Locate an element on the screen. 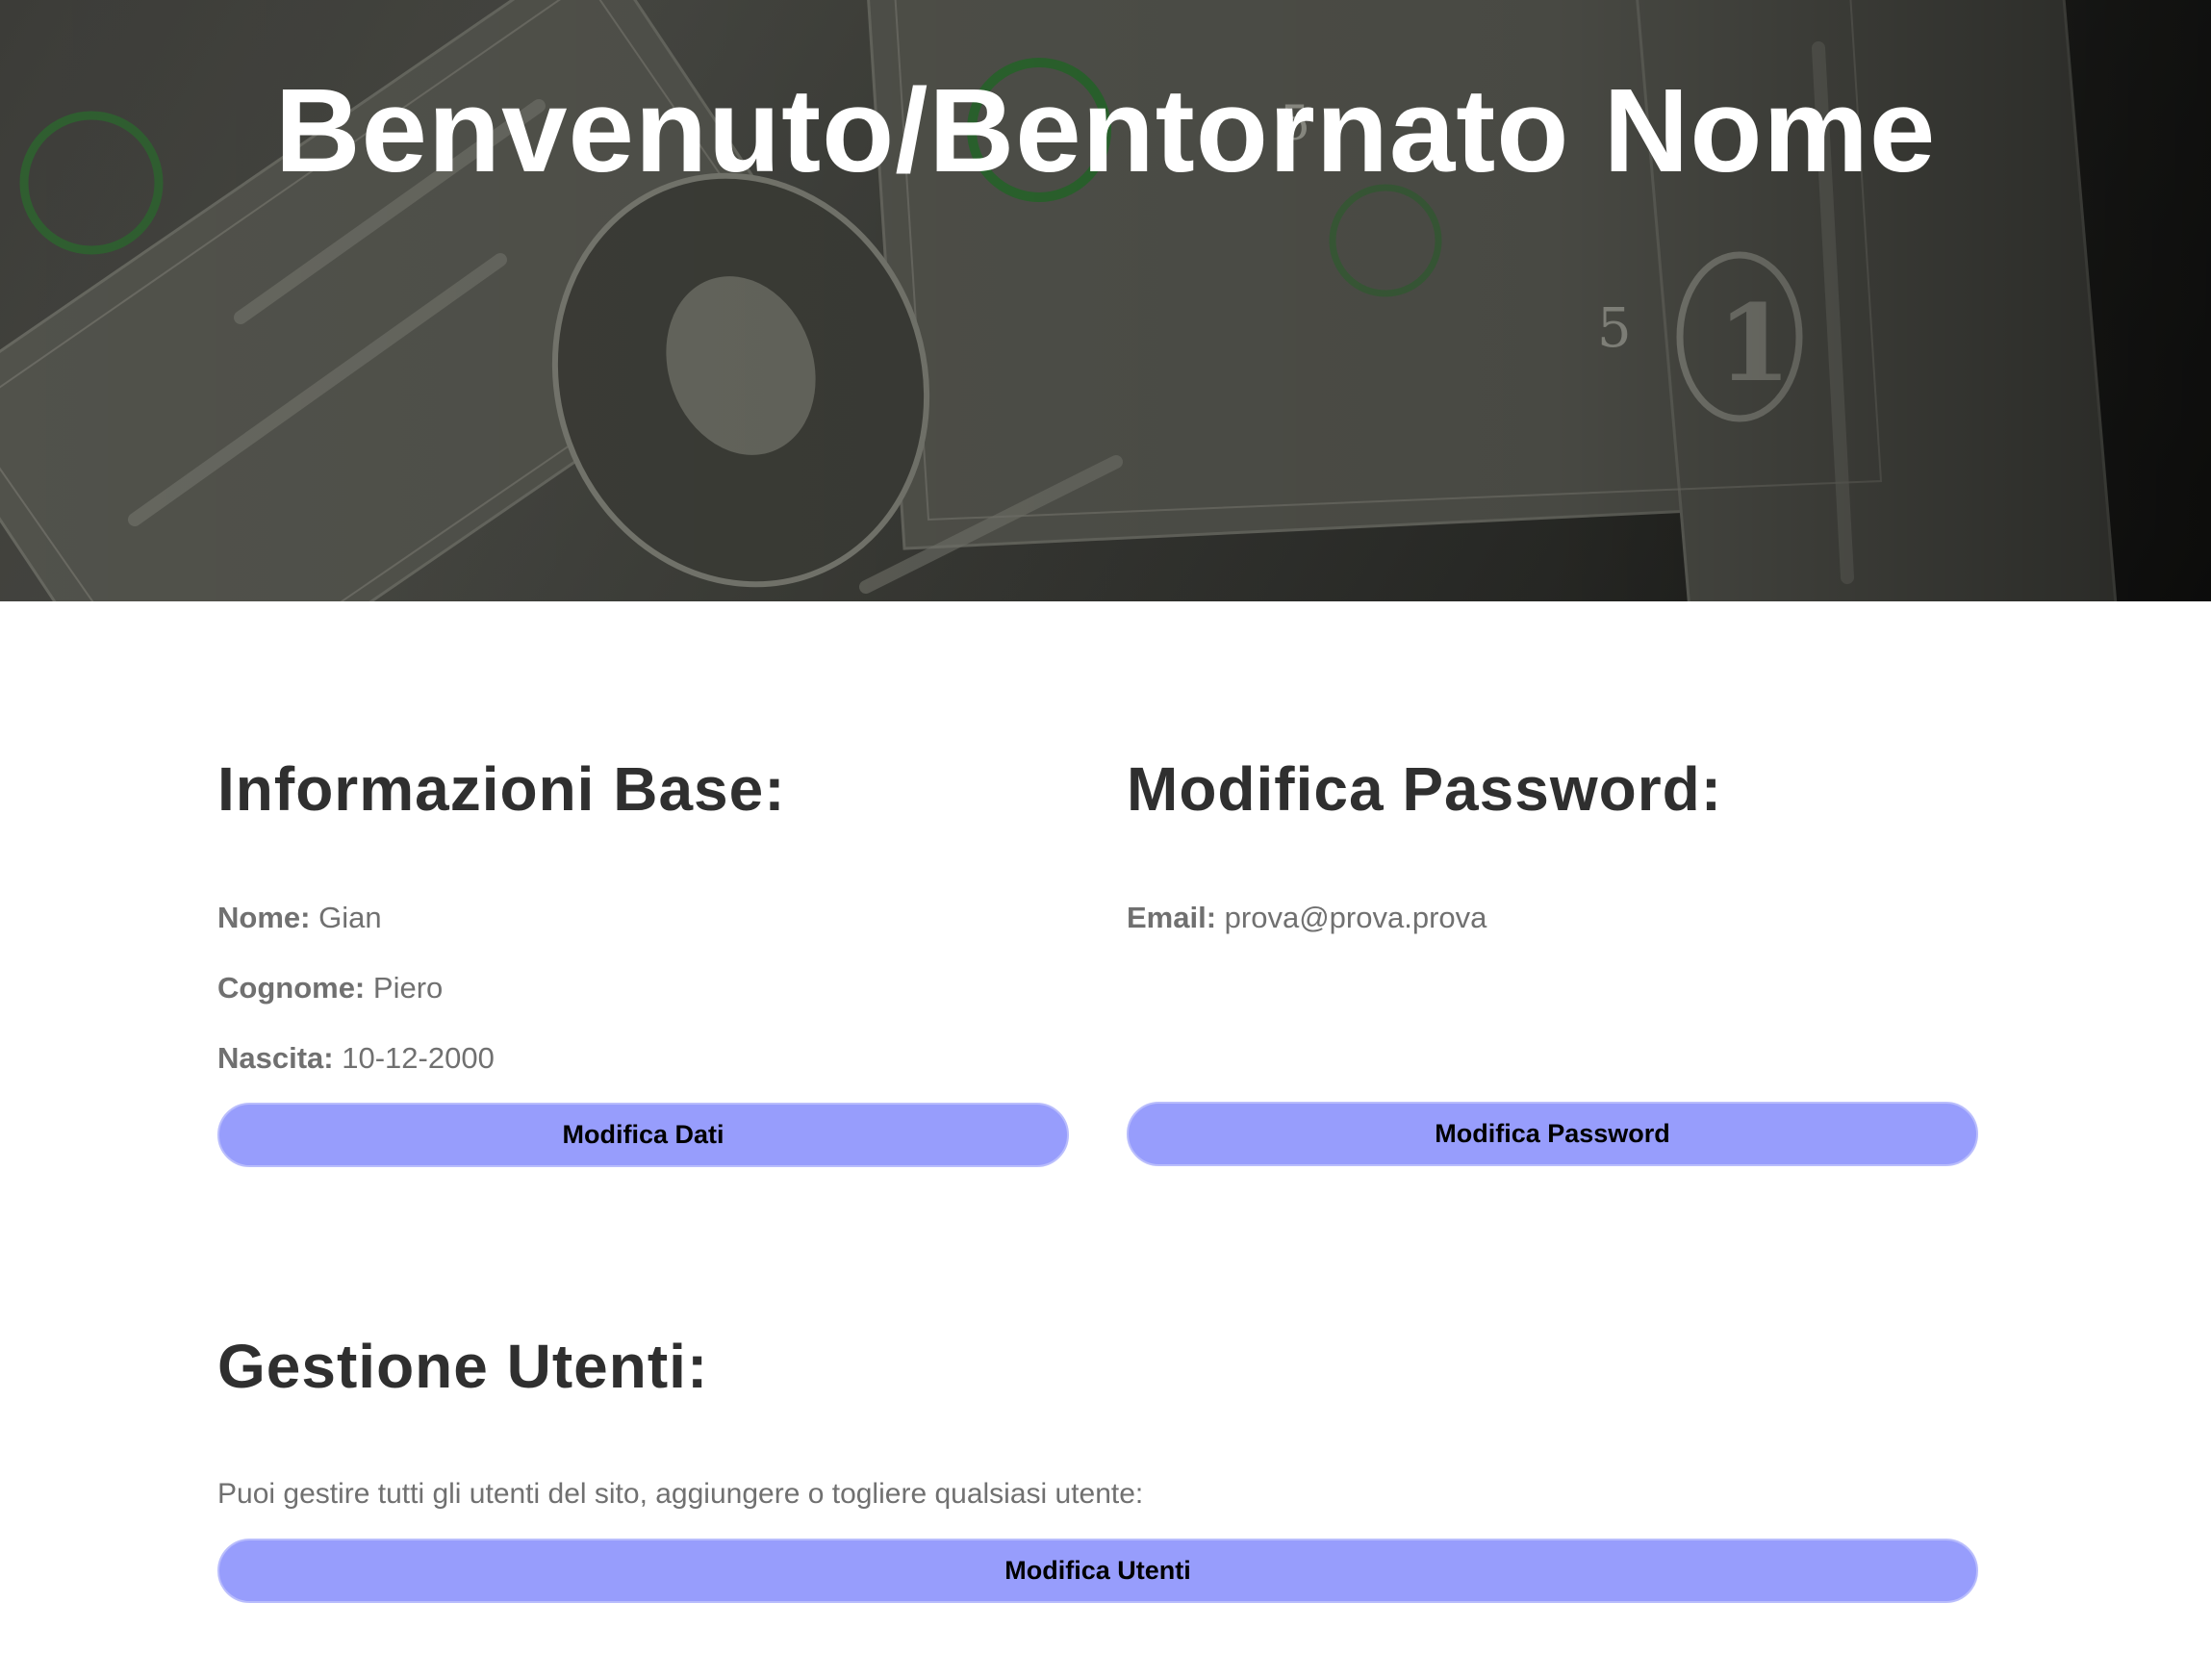  email-row: Email: prova@prova.prova is located at coordinates (1307, 918).